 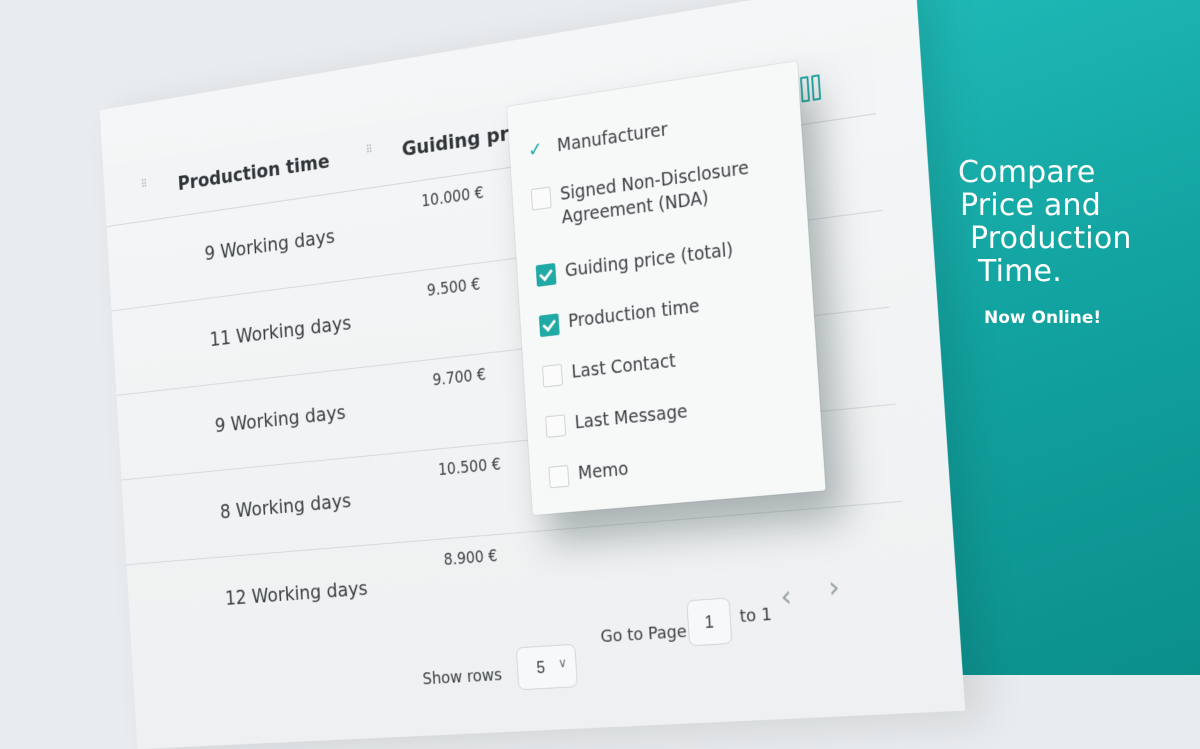 I want to click on menu-item-last-message: Last Message, so click(x=616, y=419).